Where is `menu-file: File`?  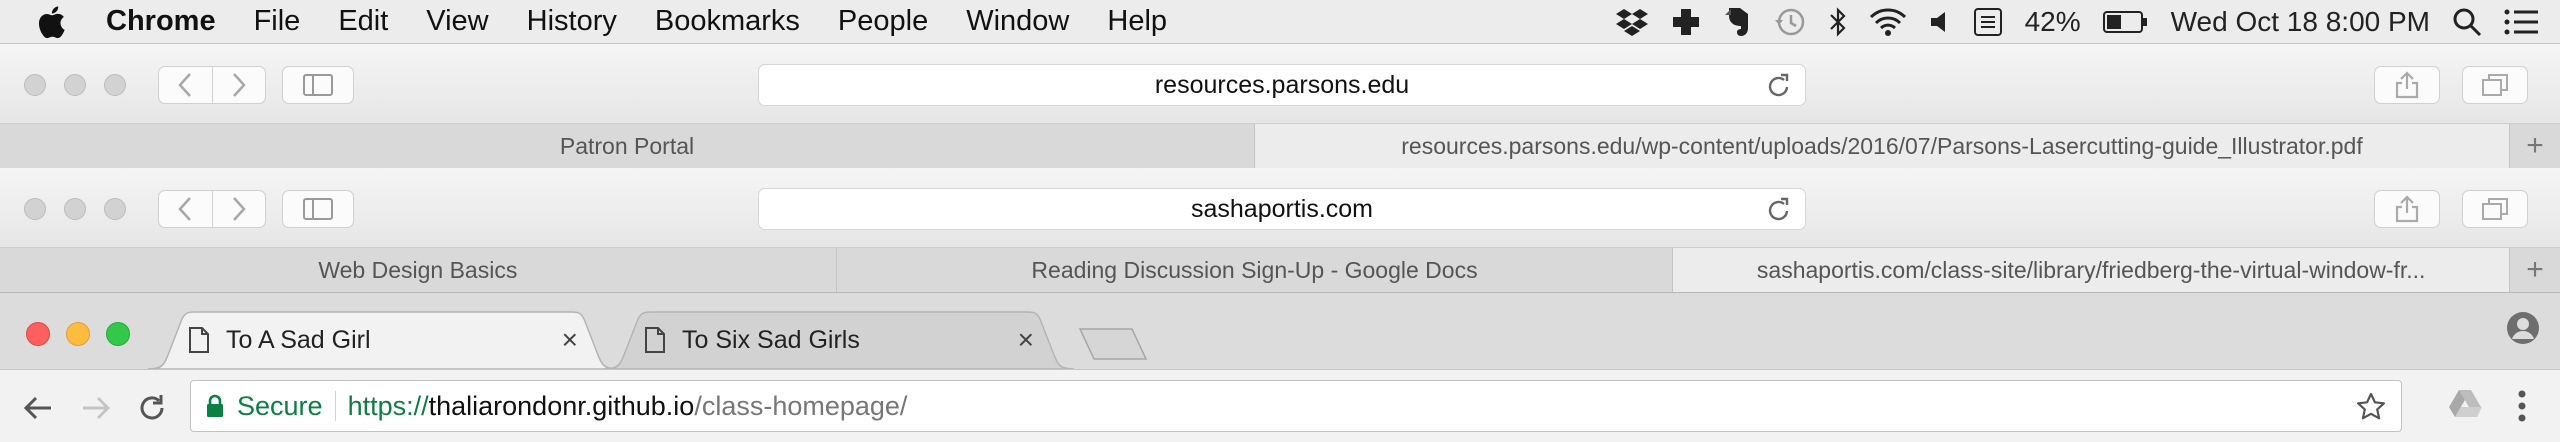
menu-file: File is located at coordinates (277, 21).